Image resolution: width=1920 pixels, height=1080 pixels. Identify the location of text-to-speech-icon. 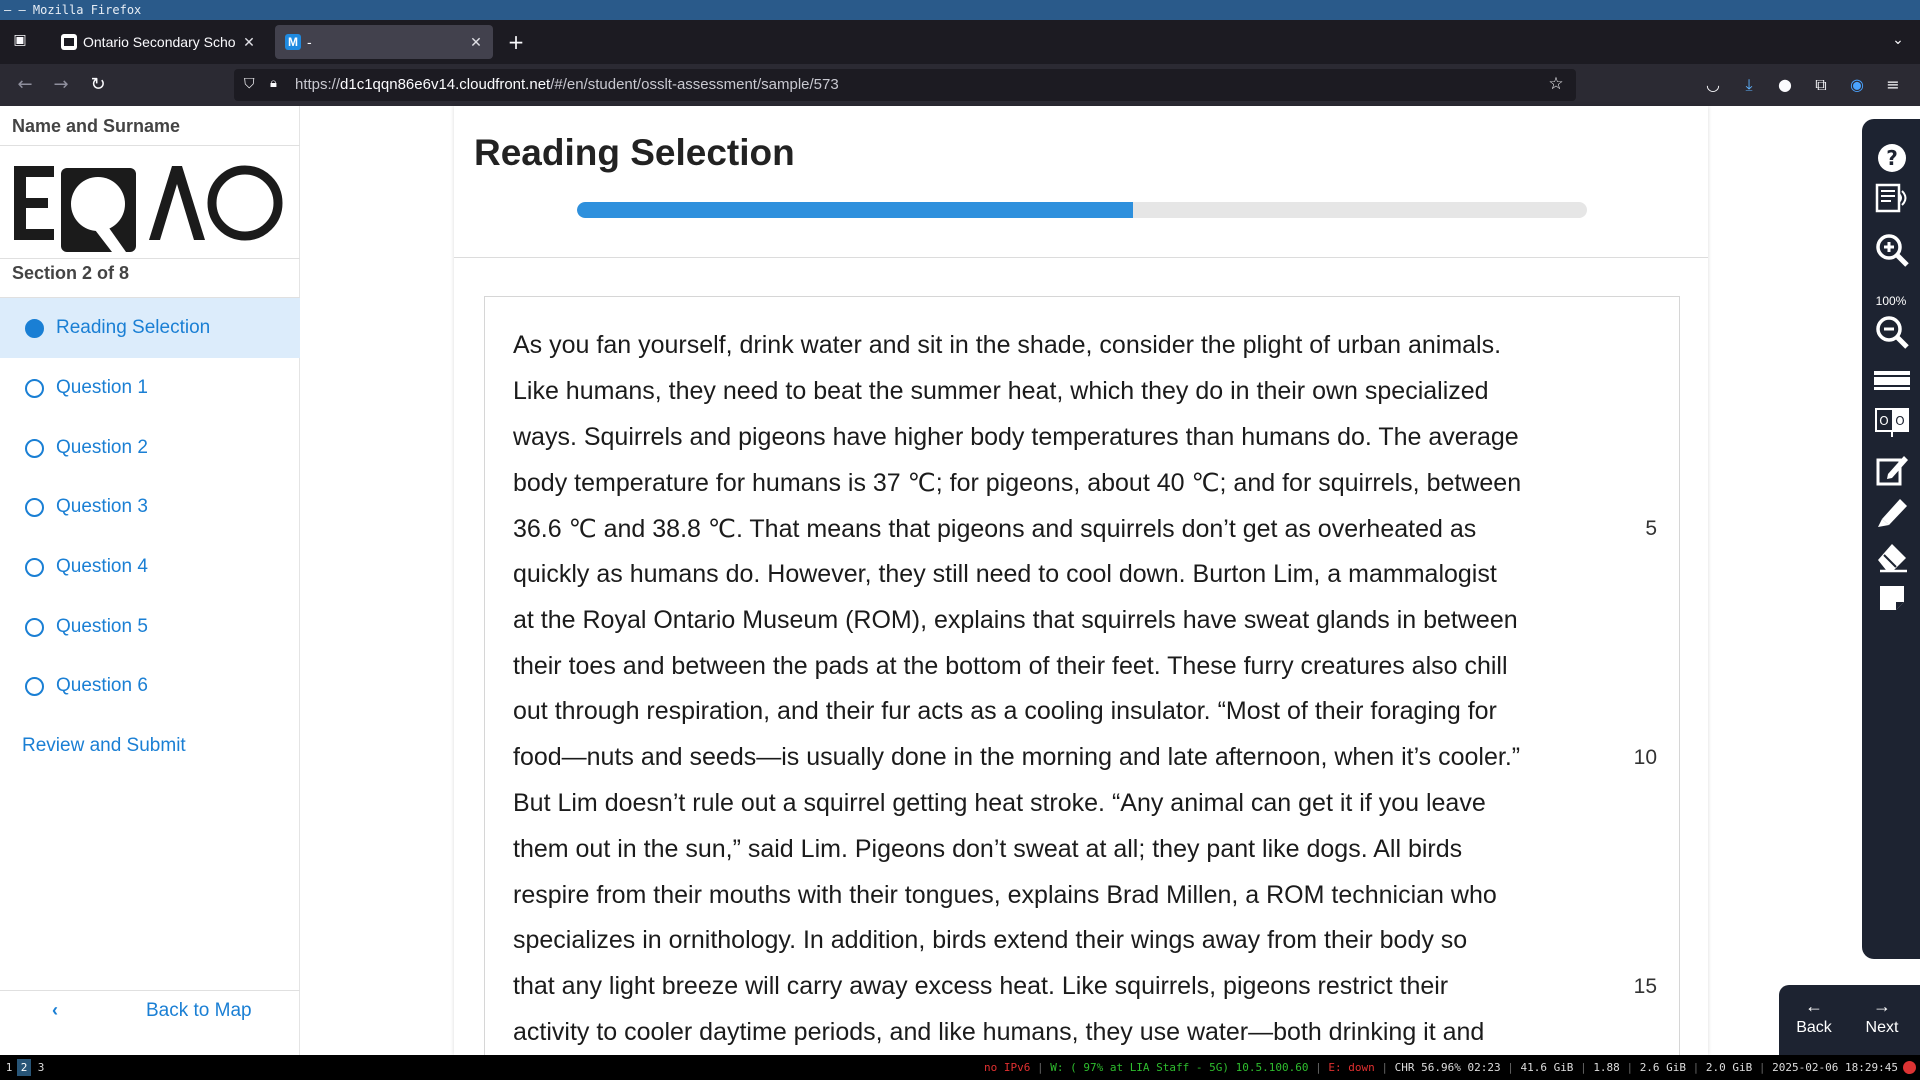
(1892, 197).